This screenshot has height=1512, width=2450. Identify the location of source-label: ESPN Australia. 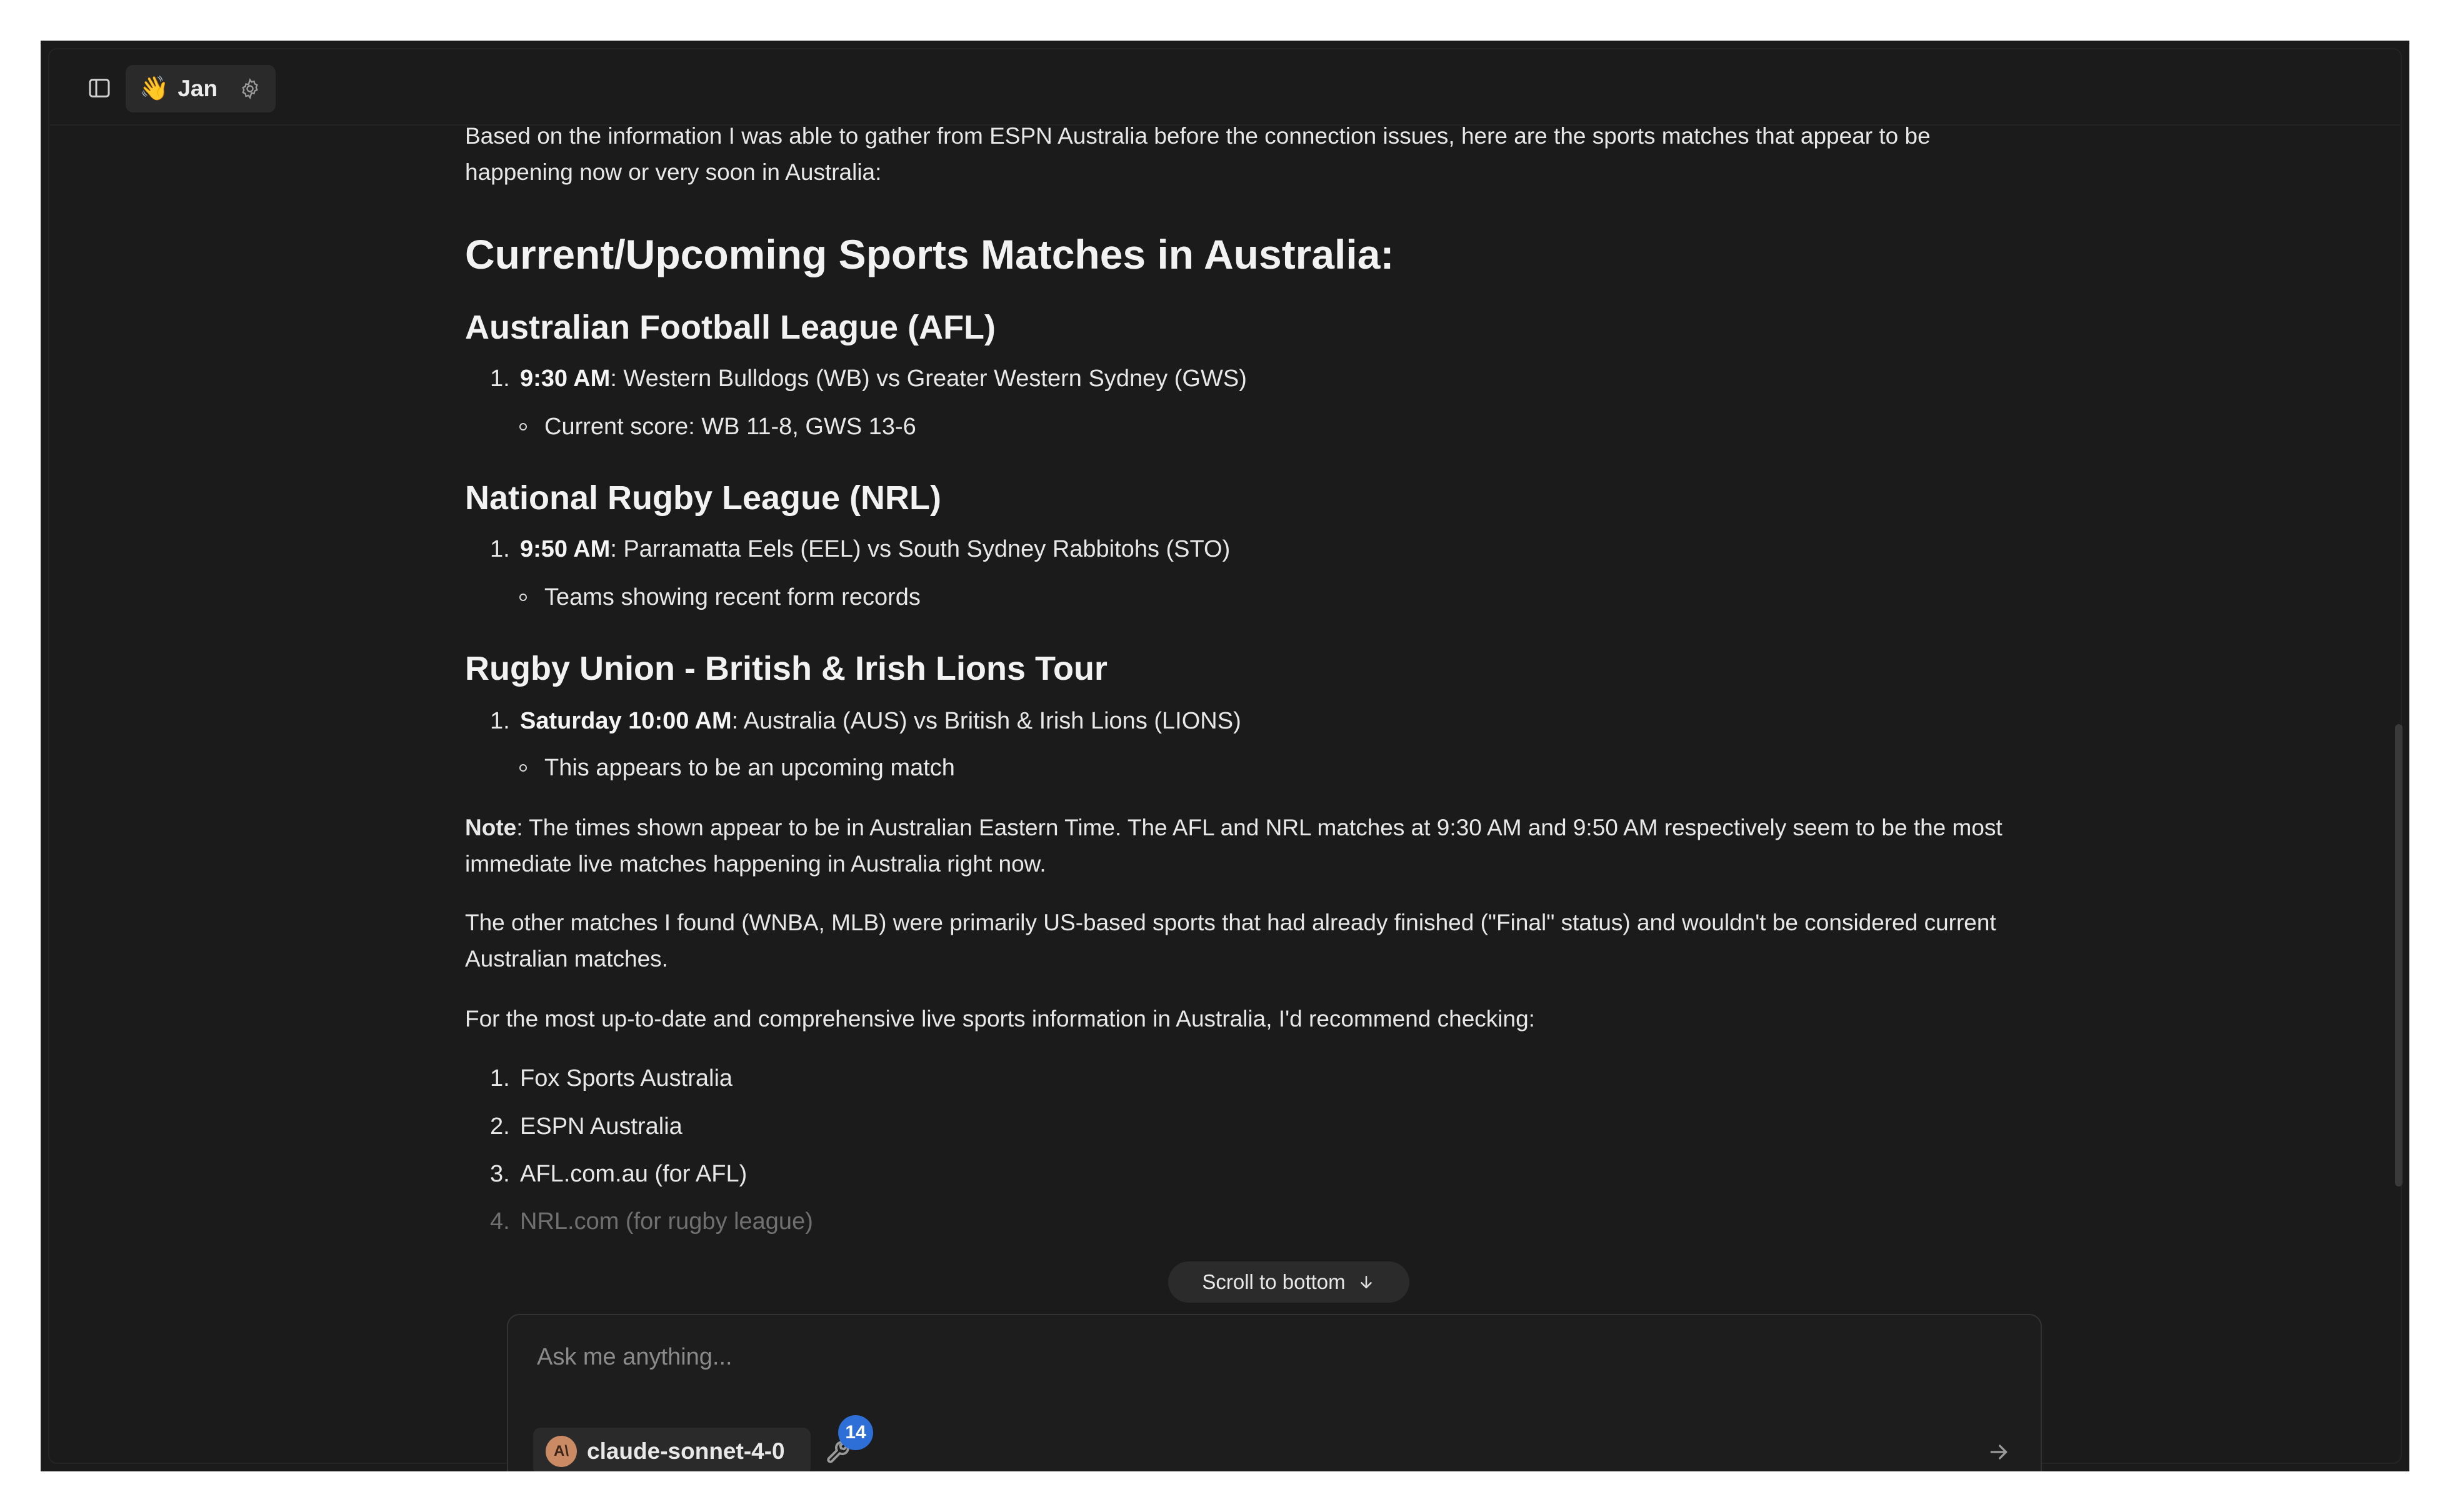
(601, 1126).